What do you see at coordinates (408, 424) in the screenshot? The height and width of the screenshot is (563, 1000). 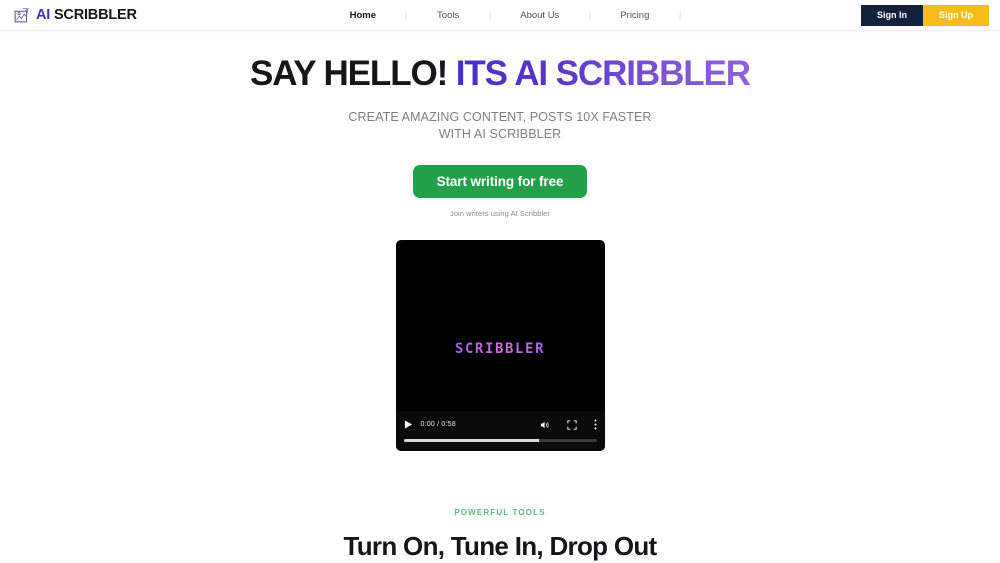 I see `play-icon` at bounding box center [408, 424].